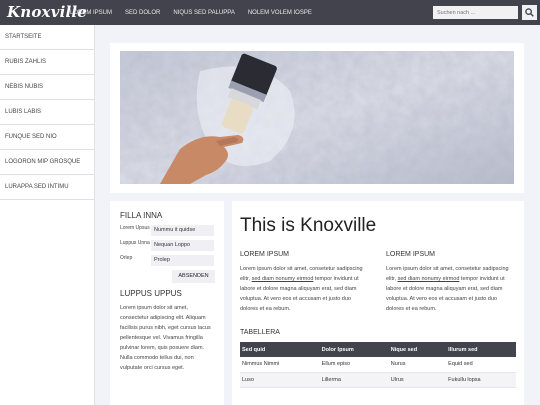 This screenshot has width=540, height=405. Describe the element at coordinates (47, 137) in the screenshot. I see `sidebar-item-funque-sed-nio: FUNQUE SED NIO` at that location.